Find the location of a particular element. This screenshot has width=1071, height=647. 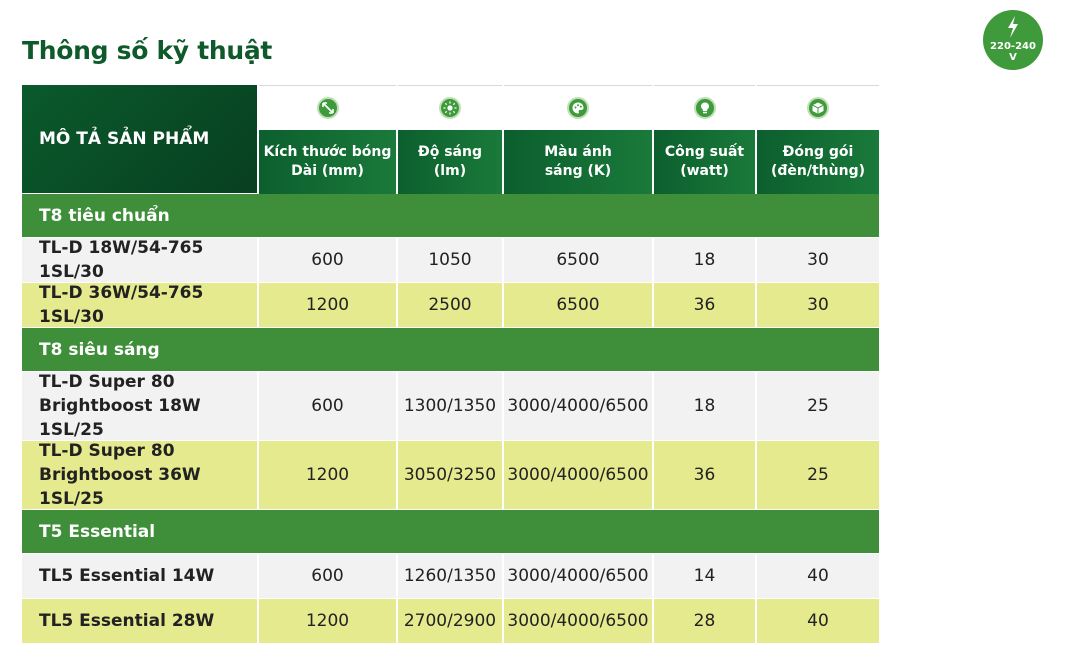

brightness-value: 3050/3250 is located at coordinates (449, 475).